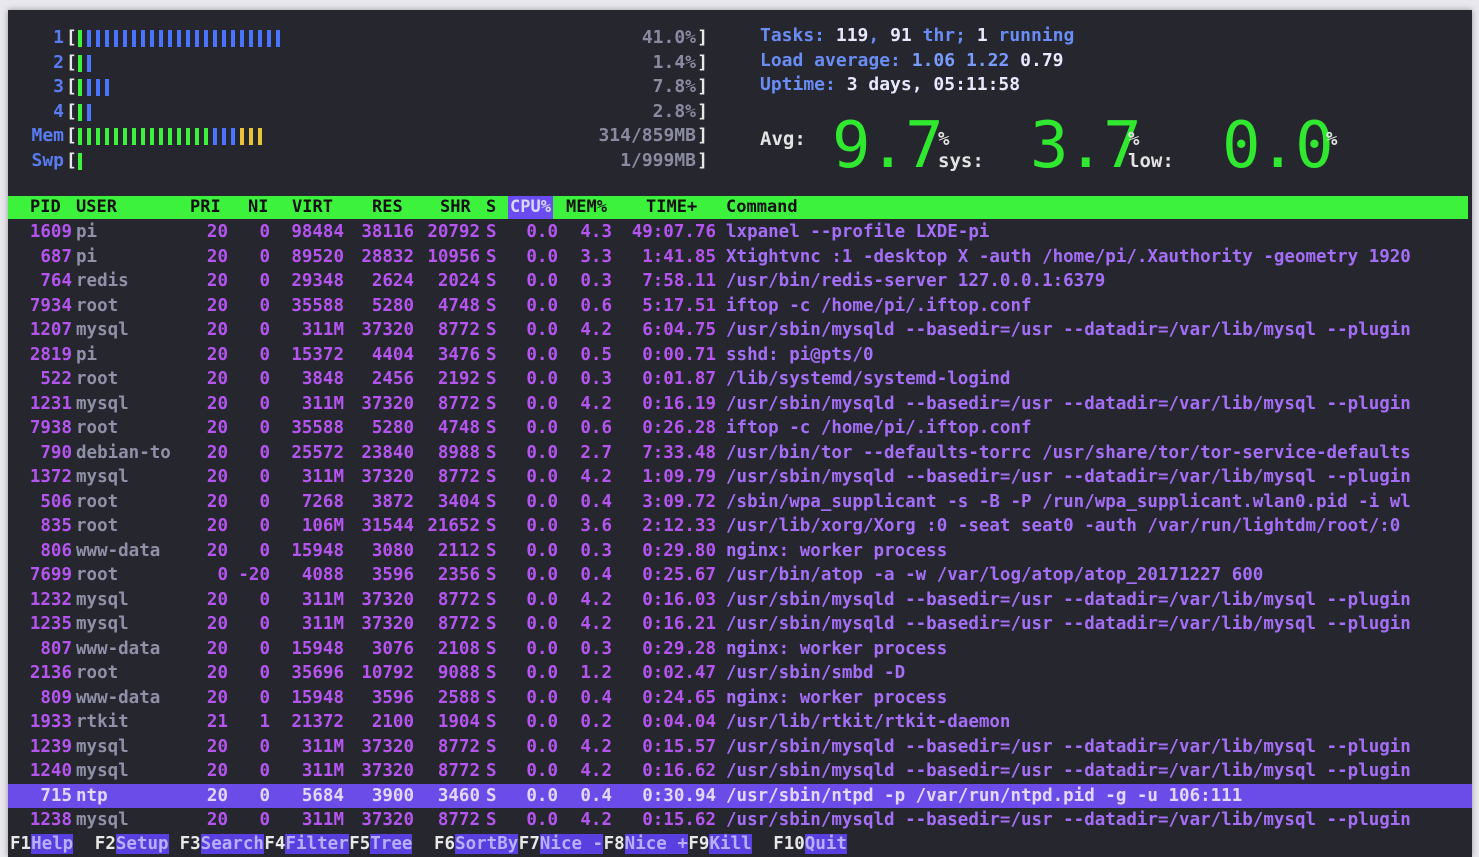 This screenshot has height=857, width=1479. What do you see at coordinates (96, 207) in the screenshot?
I see `column-header-user: USER` at bounding box center [96, 207].